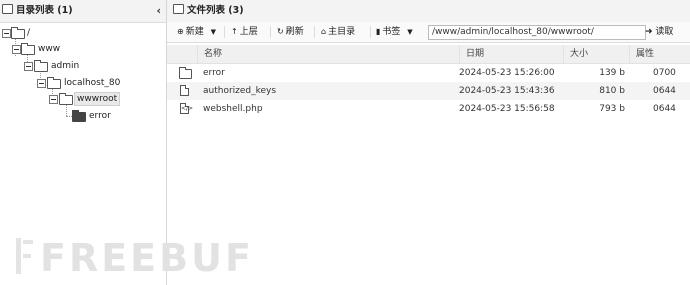 Image resolution: width=690 pixels, height=285 pixels. I want to click on column-header-name: 名称, so click(328, 54).